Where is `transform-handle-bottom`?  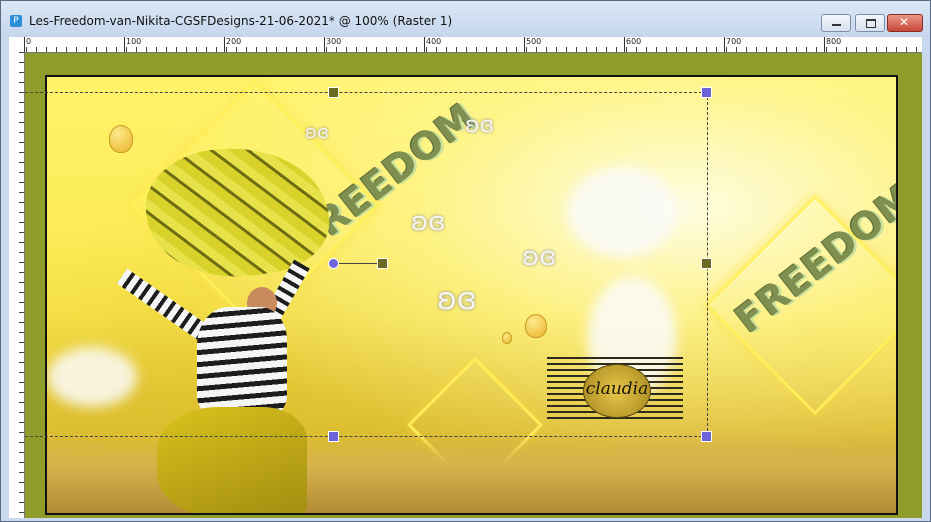 transform-handle-bottom is located at coordinates (333, 436).